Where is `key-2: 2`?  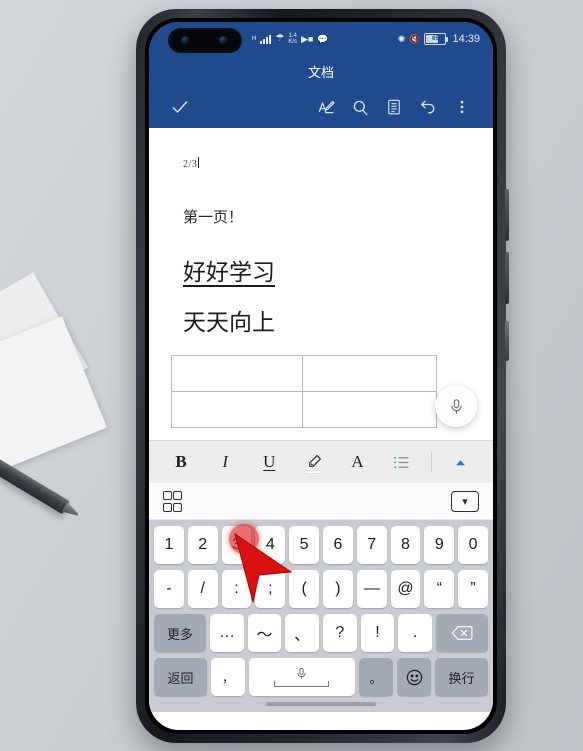
key-2: 2 is located at coordinates (202, 545).